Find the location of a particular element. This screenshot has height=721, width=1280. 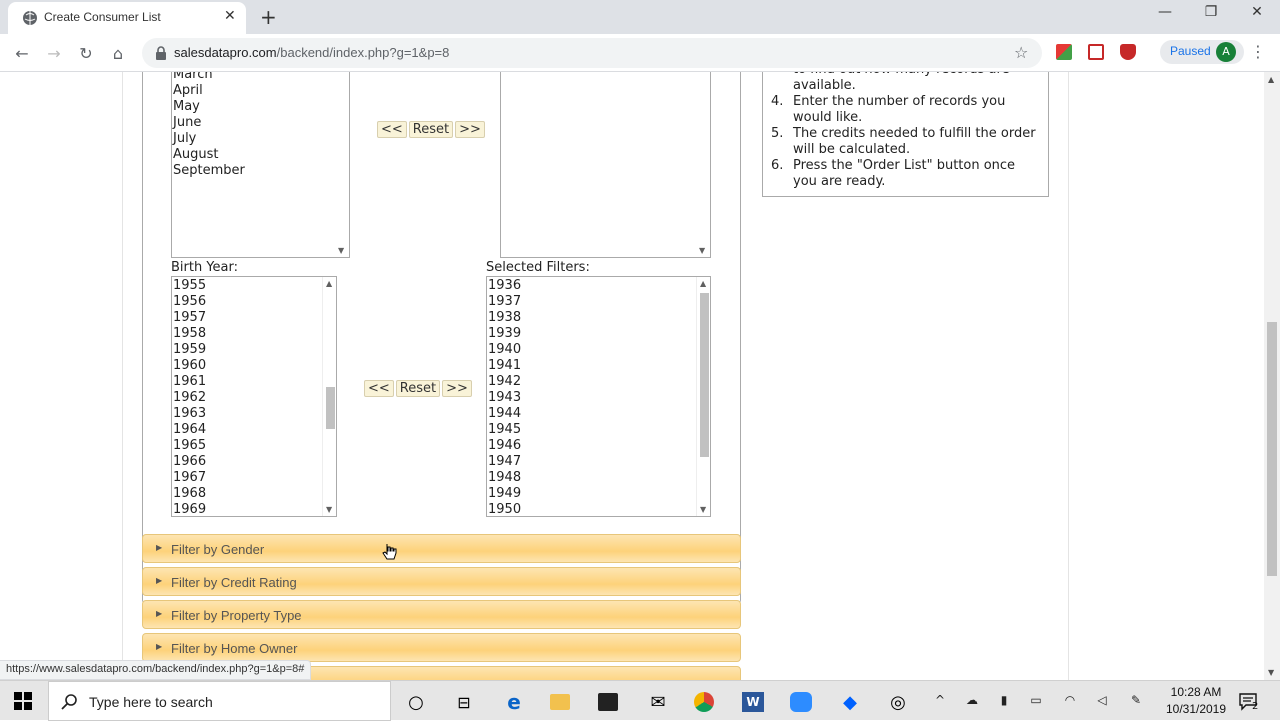

accordion-credit-rating: ▶ Filter by Credit Rating is located at coordinates (441, 581).